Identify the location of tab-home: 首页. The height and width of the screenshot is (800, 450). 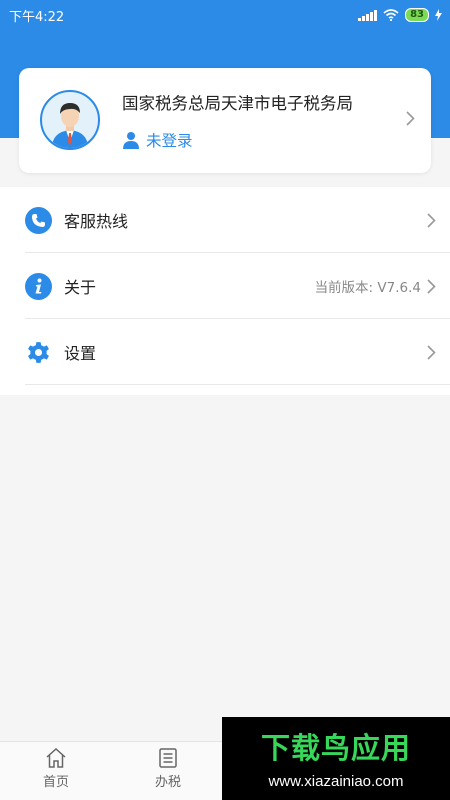
(56, 768).